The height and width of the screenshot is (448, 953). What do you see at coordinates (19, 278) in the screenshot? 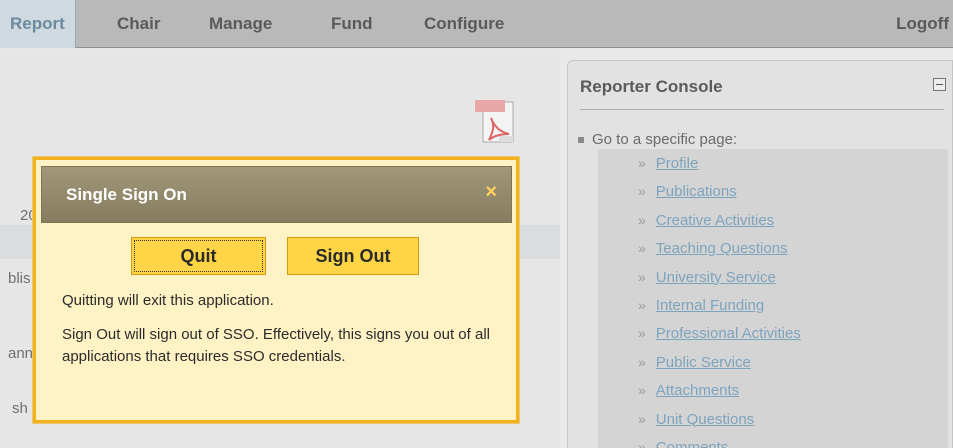
I see `background-text-fragment: blis` at bounding box center [19, 278].